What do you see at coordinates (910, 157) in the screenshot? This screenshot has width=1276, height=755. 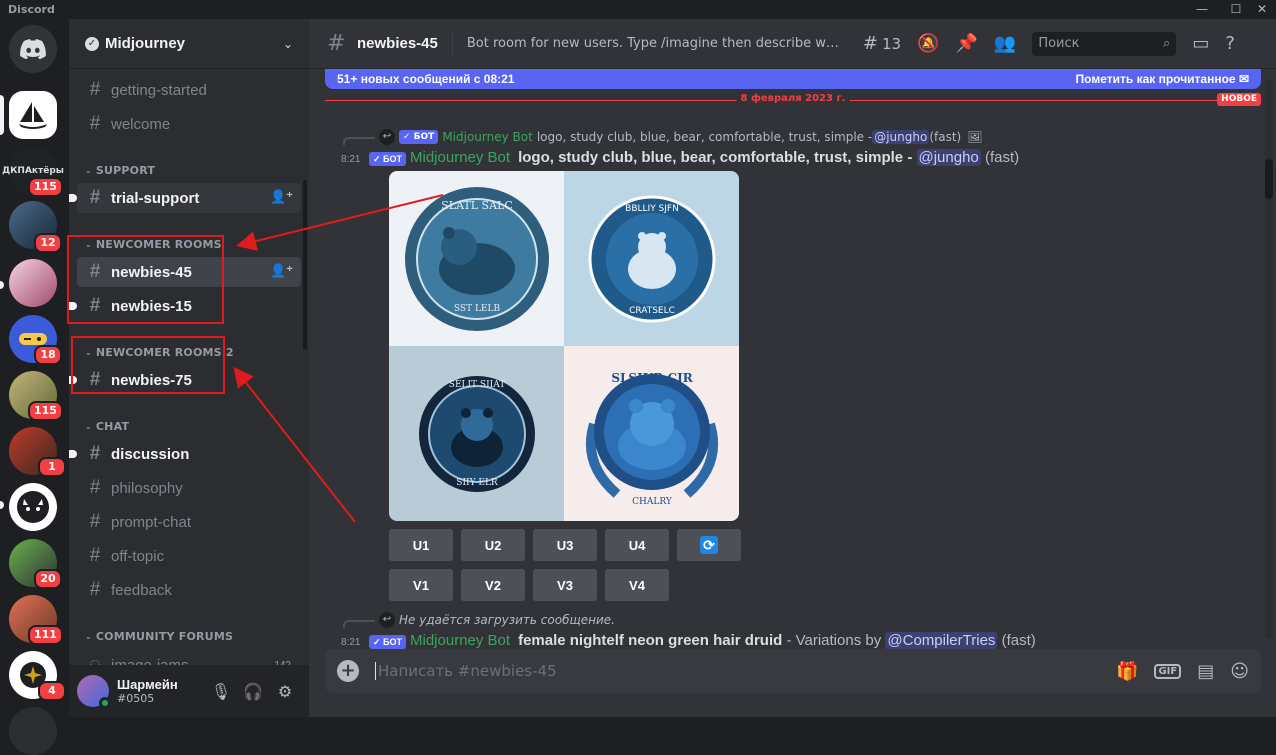 I see `message-dash: -` at bounding box center [910, 157].